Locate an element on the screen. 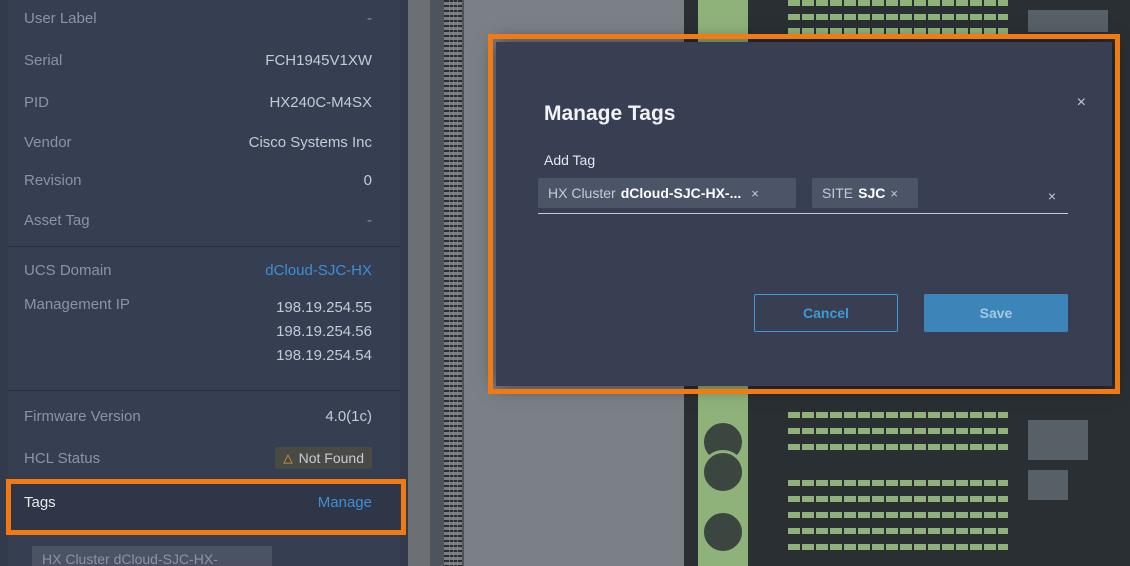 This screenshot has height=566, width=1130. detail-key: HCL Status is located at coordinates (62, 458).